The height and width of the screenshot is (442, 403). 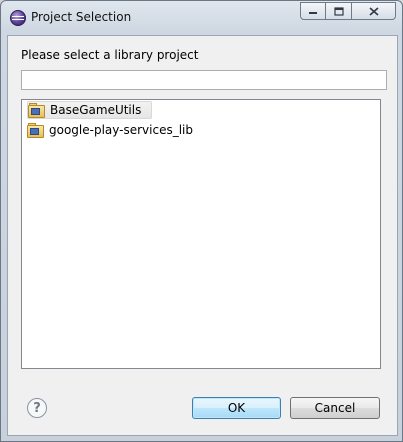 What do you see at coordinates (236, 408) in the screenshot?
I see `ok-button: OK` at bounding box center [236, 408].